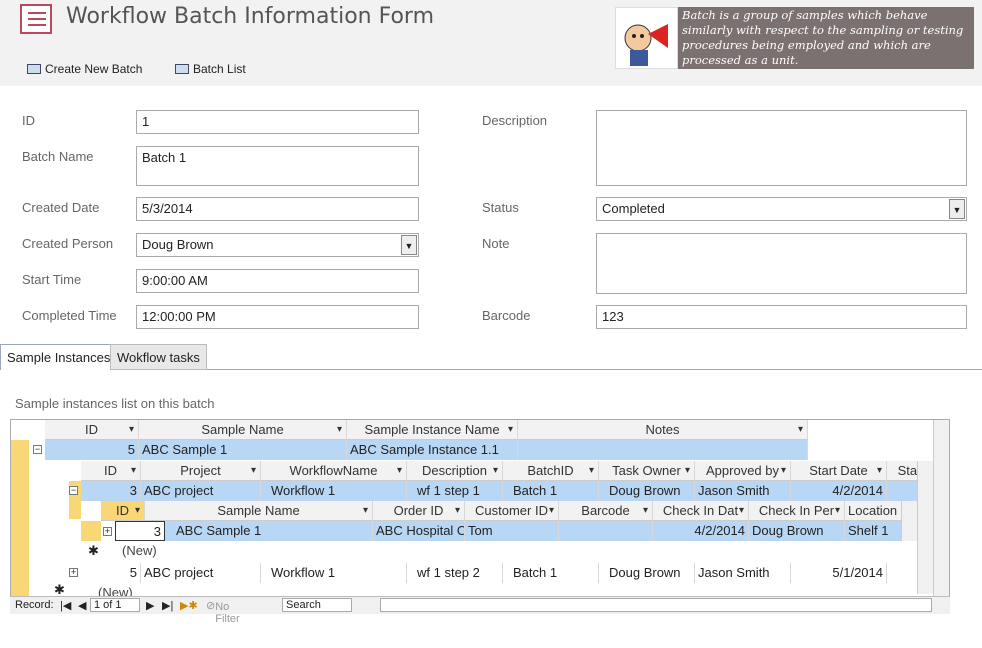 The width and height of the screenshot is (982, 648). I want to click on form-icon, so click(36, 19).